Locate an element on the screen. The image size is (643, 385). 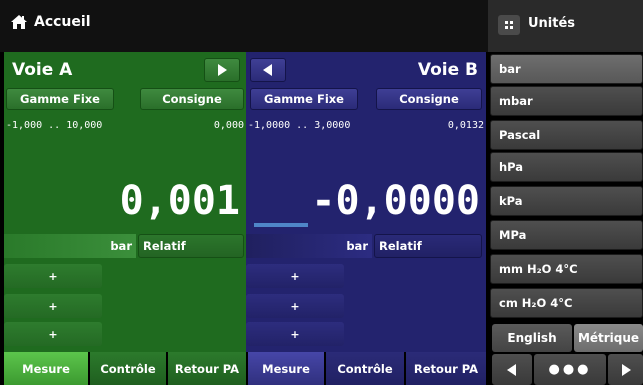
channel-b-setpoint-value: 0,0132 is located at coordinates (465, 125).